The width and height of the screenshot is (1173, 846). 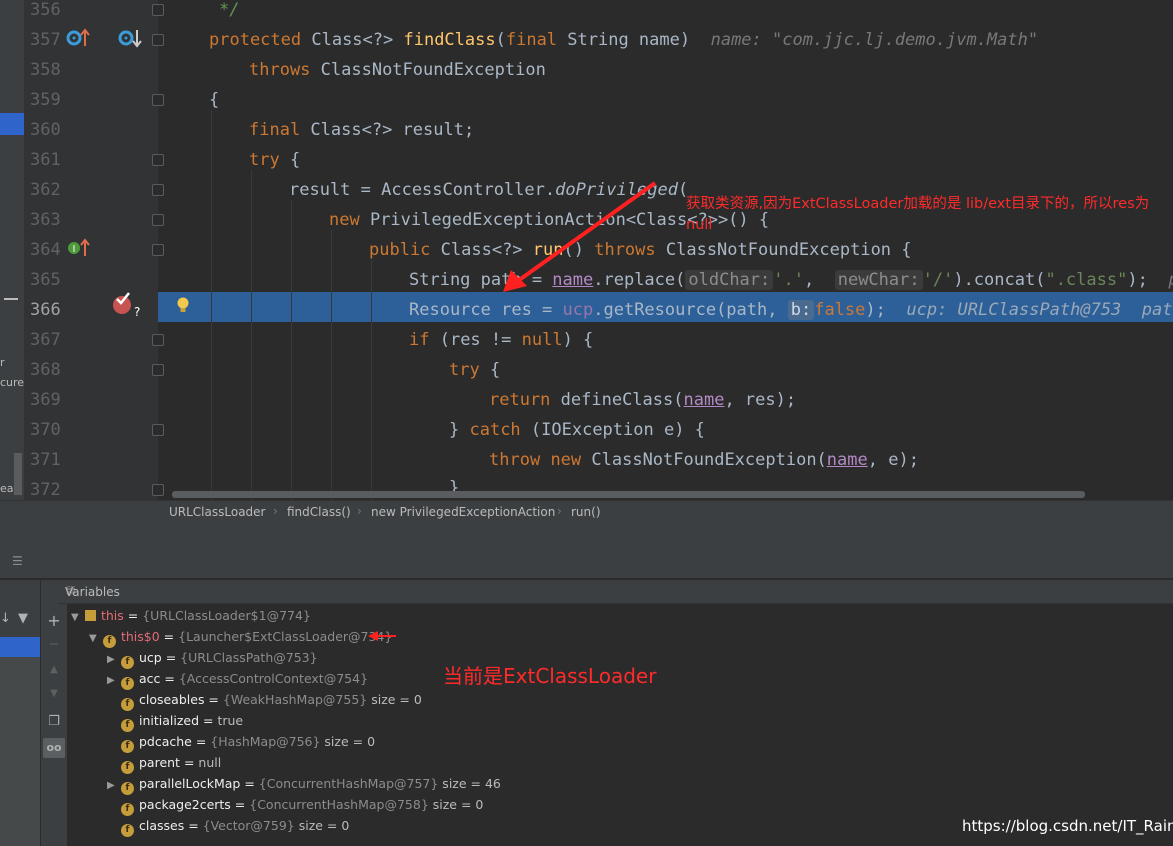 I want to click on breadcrumb-item: URLClassLoader, so click(x=217, y=512).